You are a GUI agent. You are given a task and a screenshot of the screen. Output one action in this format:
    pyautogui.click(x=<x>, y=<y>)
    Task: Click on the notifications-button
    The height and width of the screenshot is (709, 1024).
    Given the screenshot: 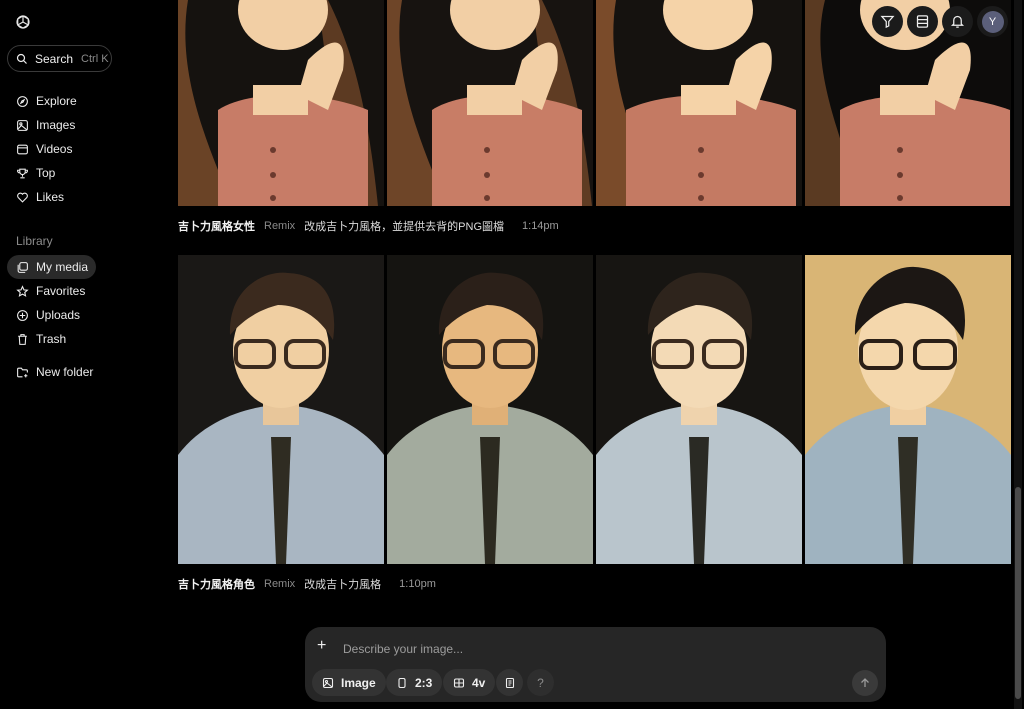 What is the action you would take?
    pyautogui.click(x=957, y=21)
    